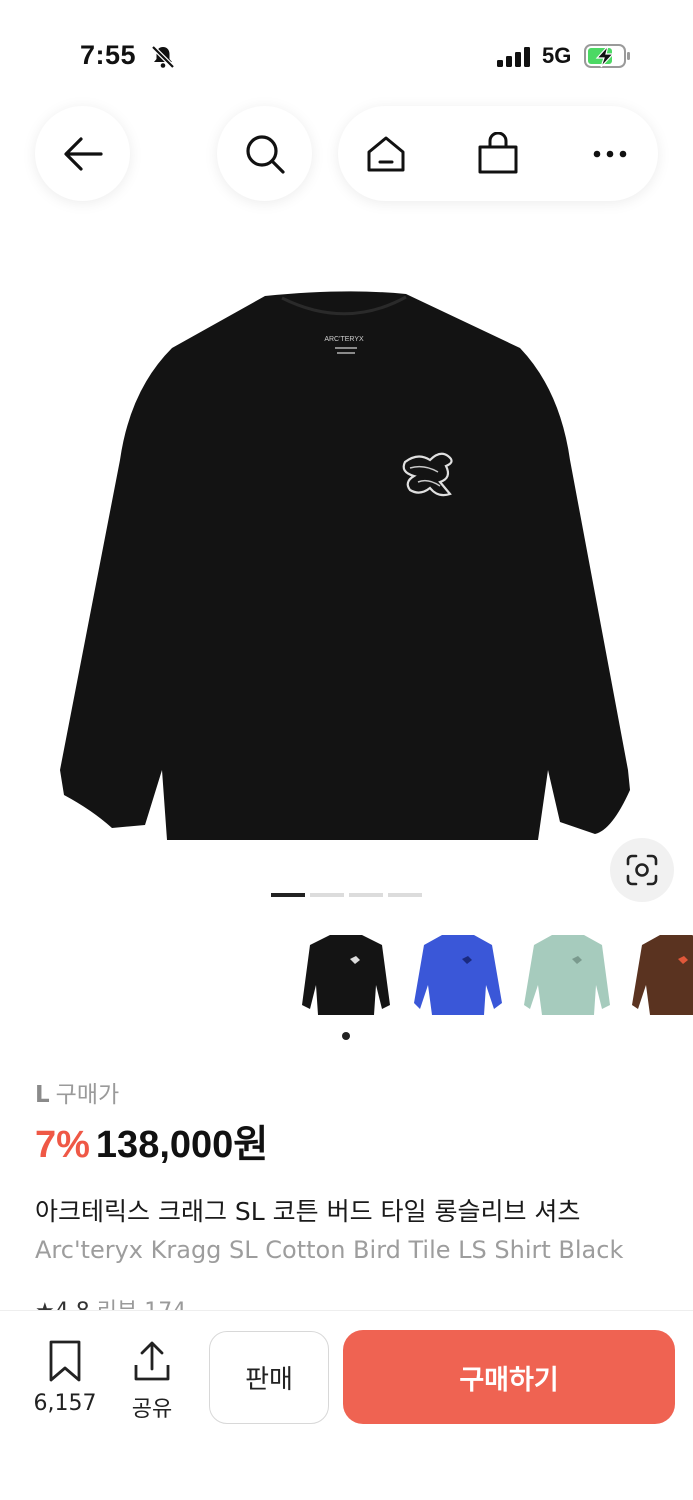 The image size is (693, 1500). I want to click on bell-slash-icon, so click(163, 57).